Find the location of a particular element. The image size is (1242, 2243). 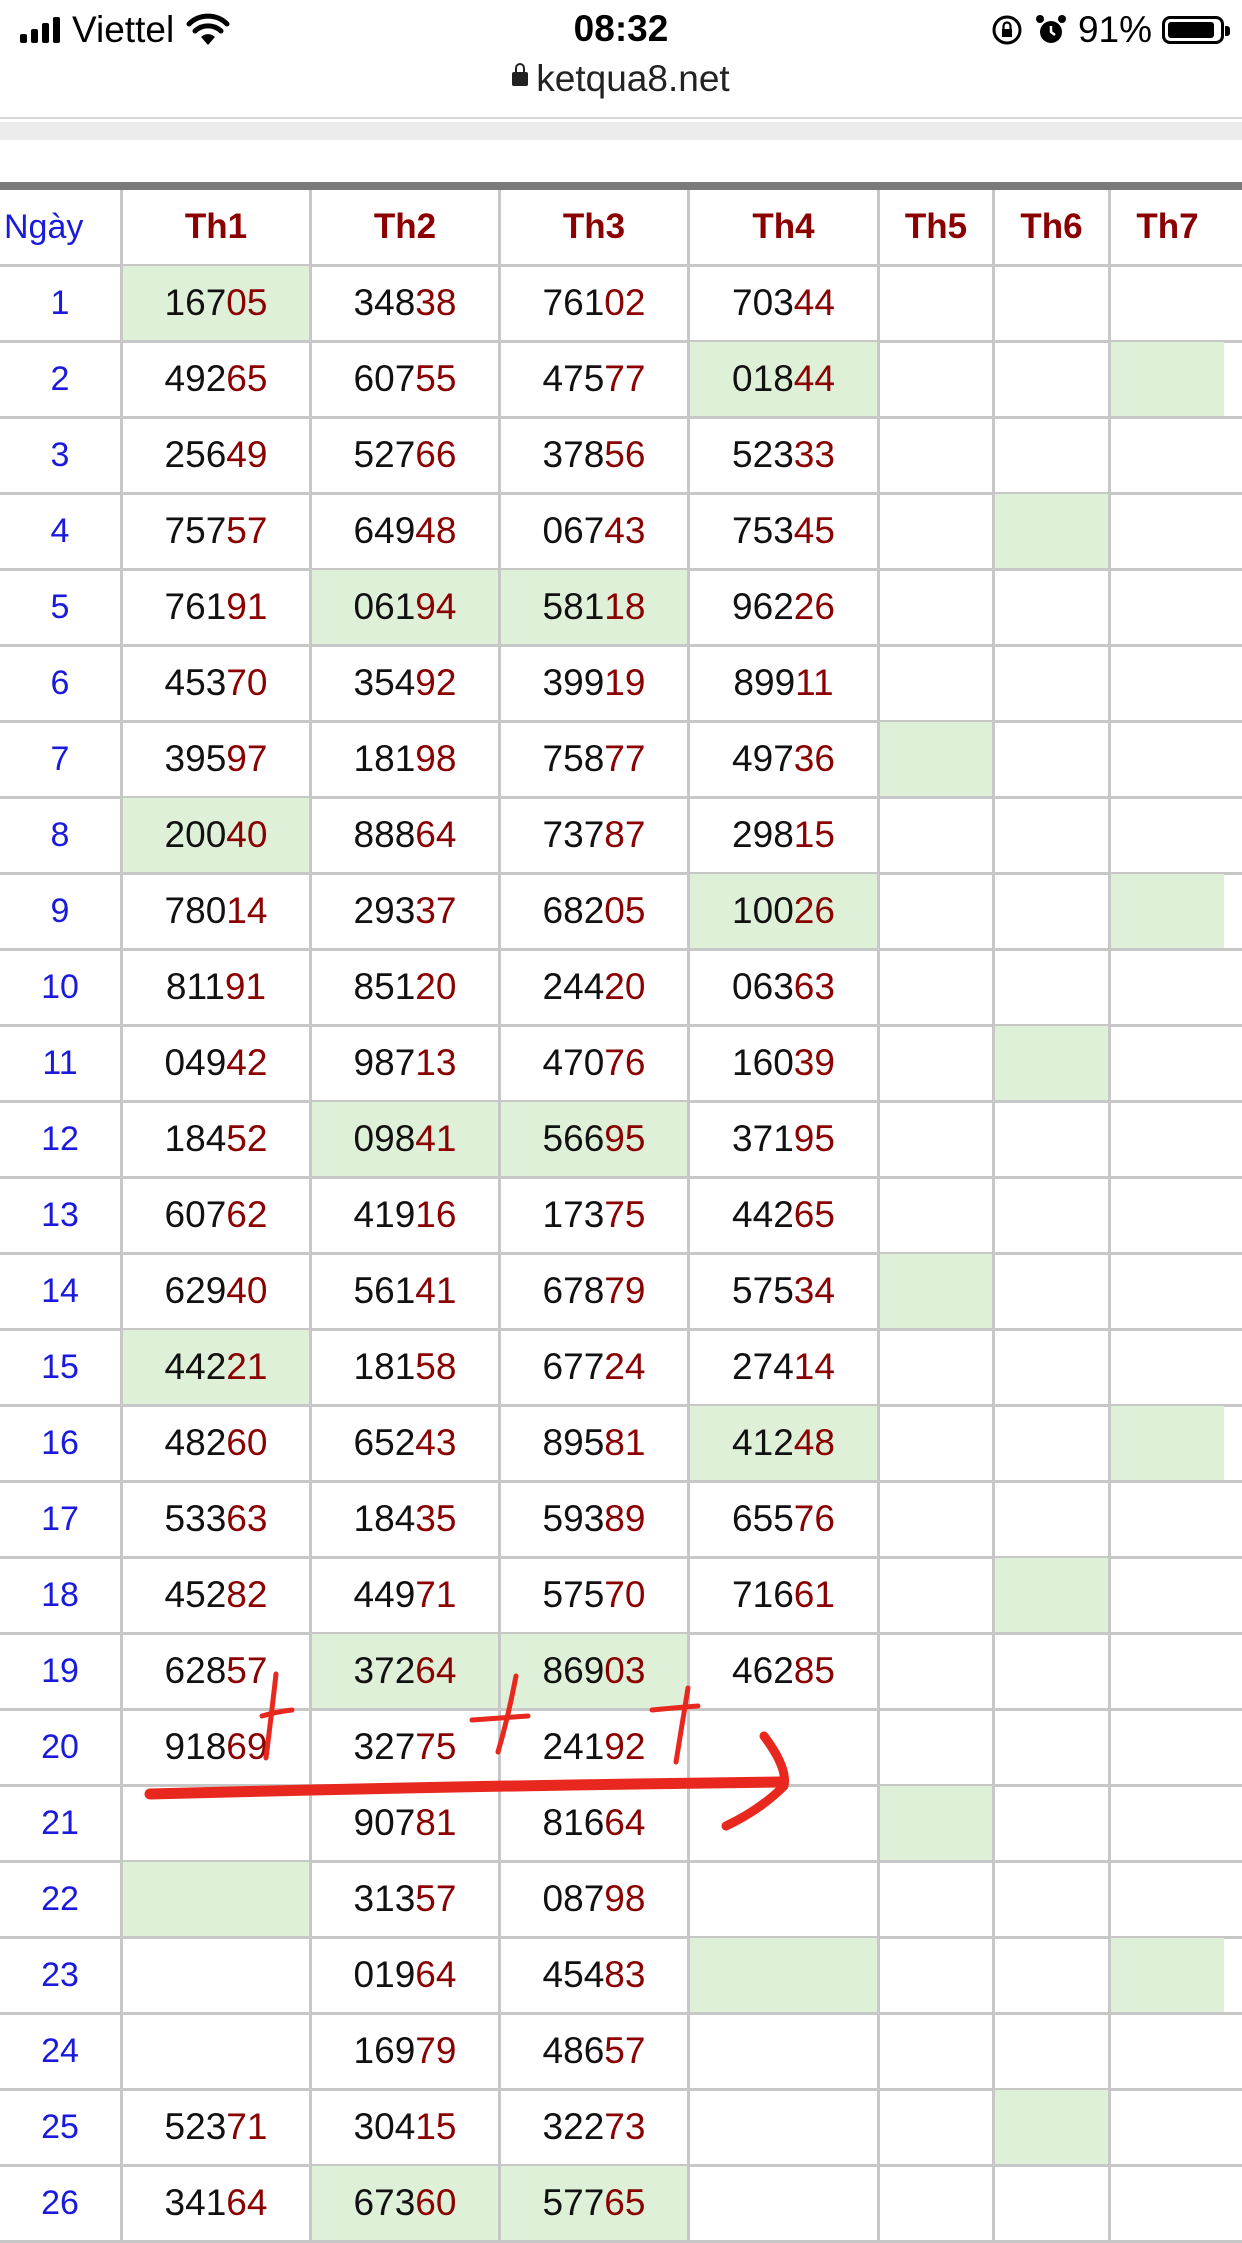

result-prefix: 419 is located at coordinates (384, 1214).